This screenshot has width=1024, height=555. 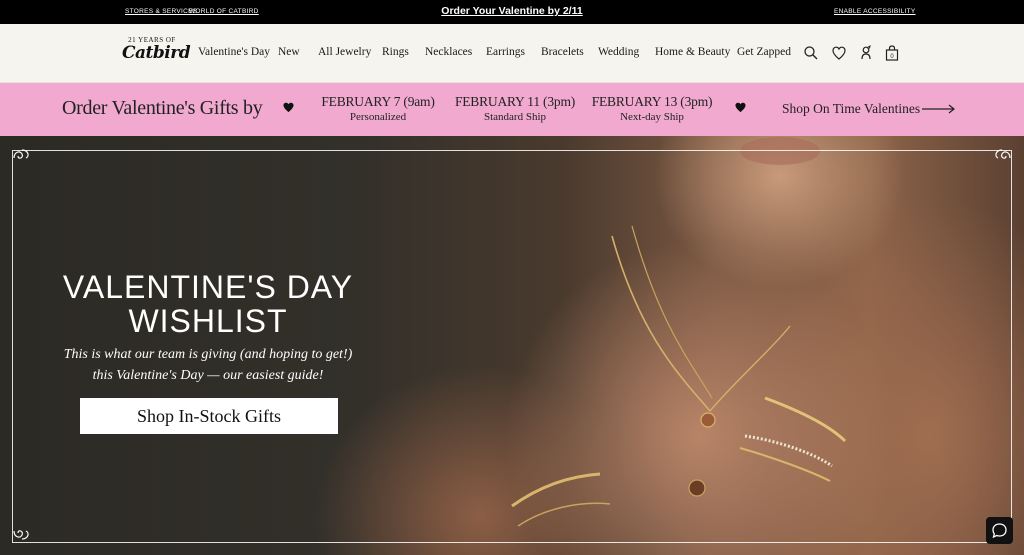 I want to click on nav-item-earrings: Earrings, so click(x=505, y=52).